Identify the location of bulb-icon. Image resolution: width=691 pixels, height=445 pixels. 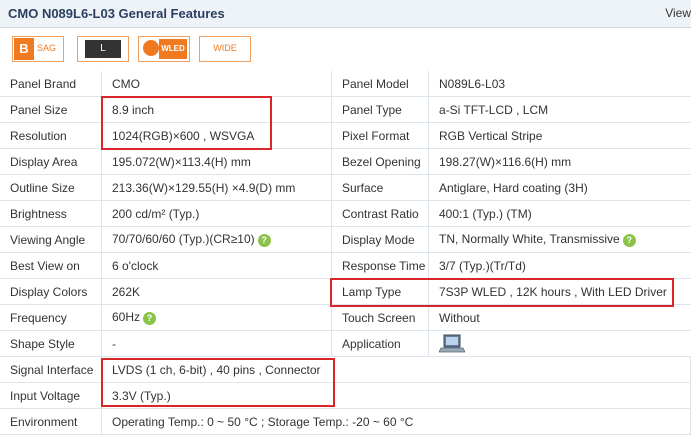
(151, 48).